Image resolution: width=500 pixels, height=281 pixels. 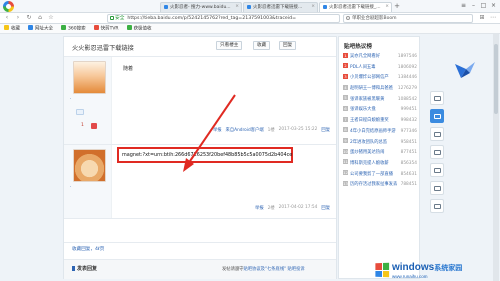 What do you see at coordinates (88, 100) in the screenshot?
I see `author-column: · 1` at bounding box center [88, 100].